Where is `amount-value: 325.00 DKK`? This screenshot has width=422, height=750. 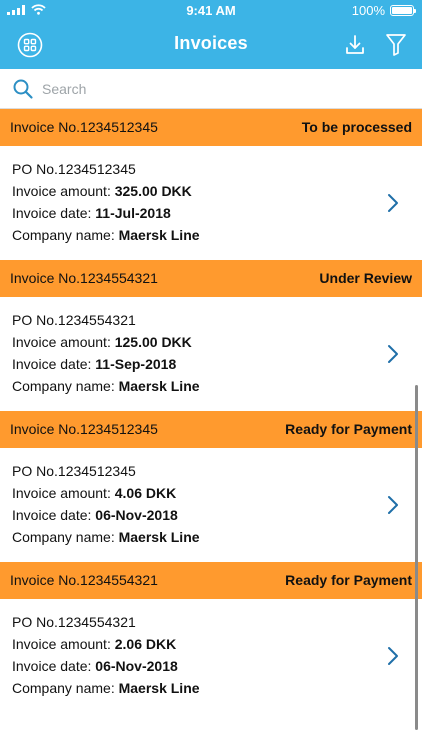 amount-value: 325.00 DKK is located at coordinates (153, 191).